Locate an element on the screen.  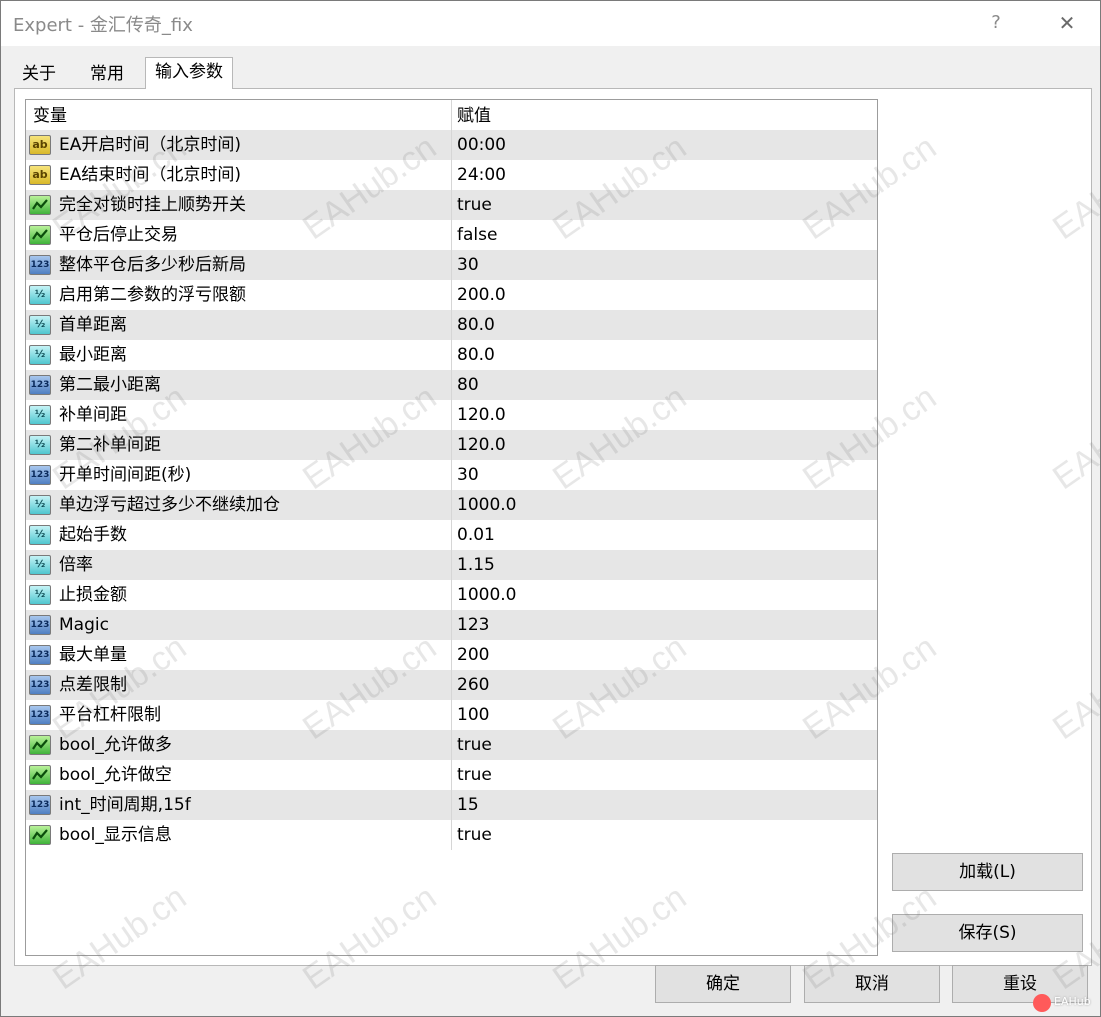
parameter-name: bool_显示信息 is located at coordinates (115, 835).